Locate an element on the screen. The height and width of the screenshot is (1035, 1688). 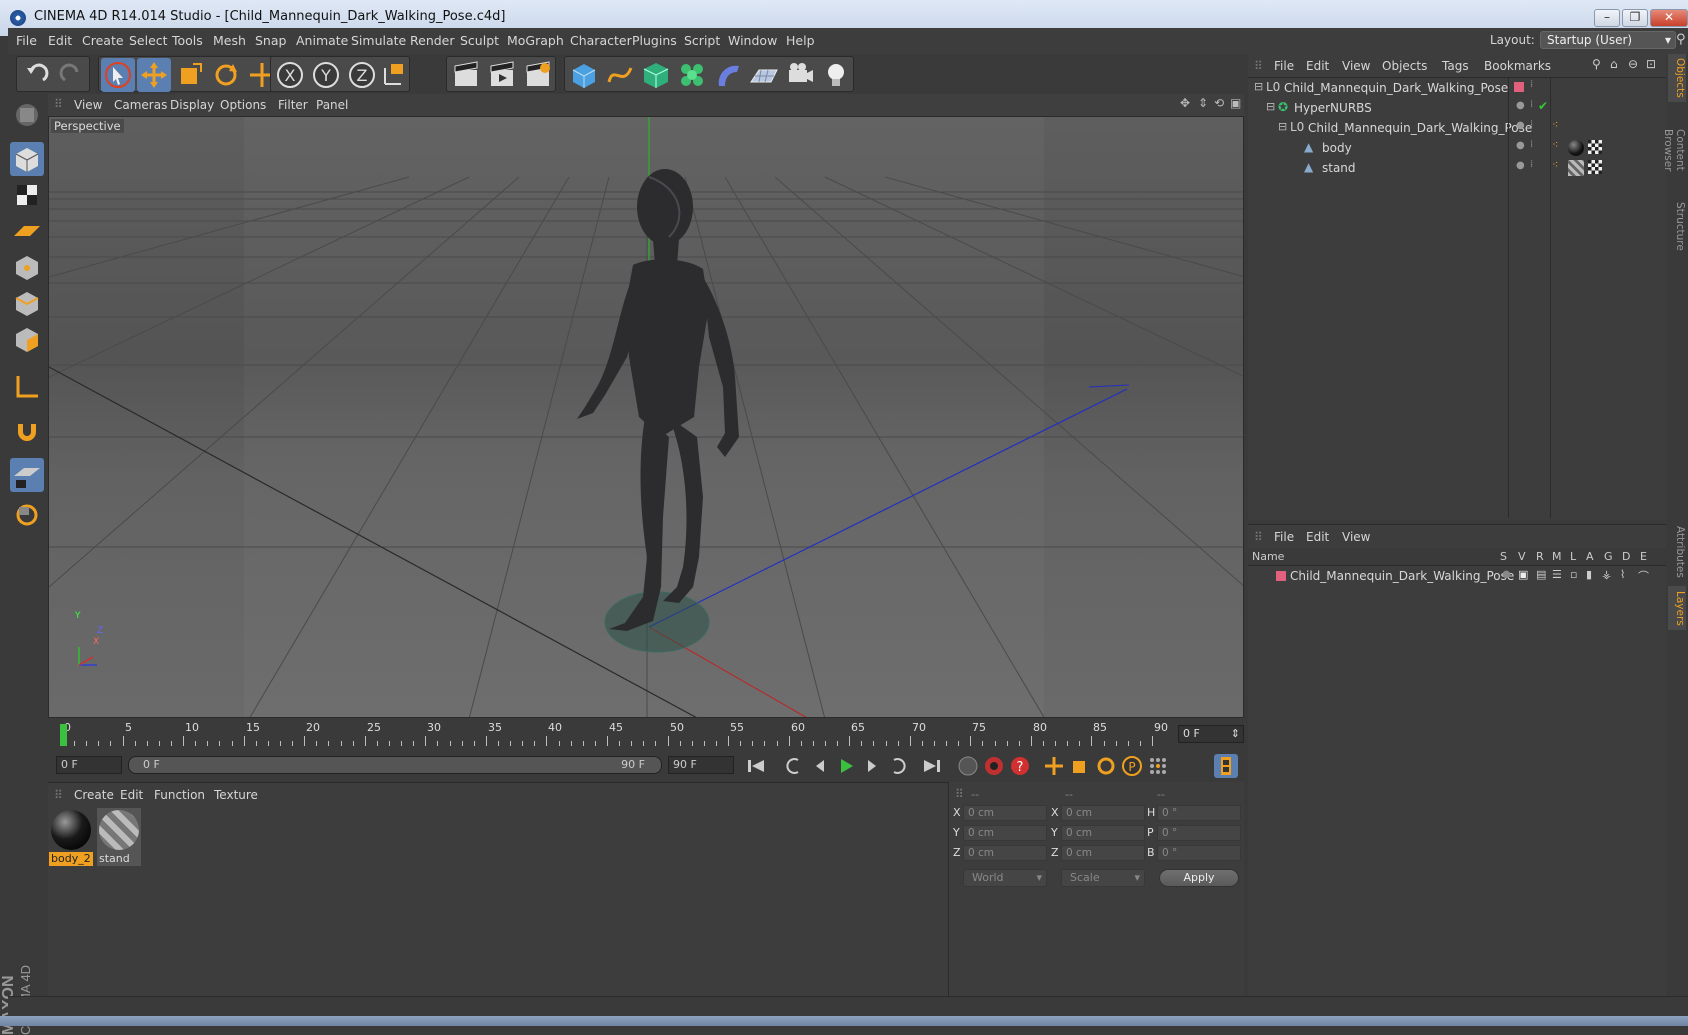
play-button is located at coordinates (846, 766).